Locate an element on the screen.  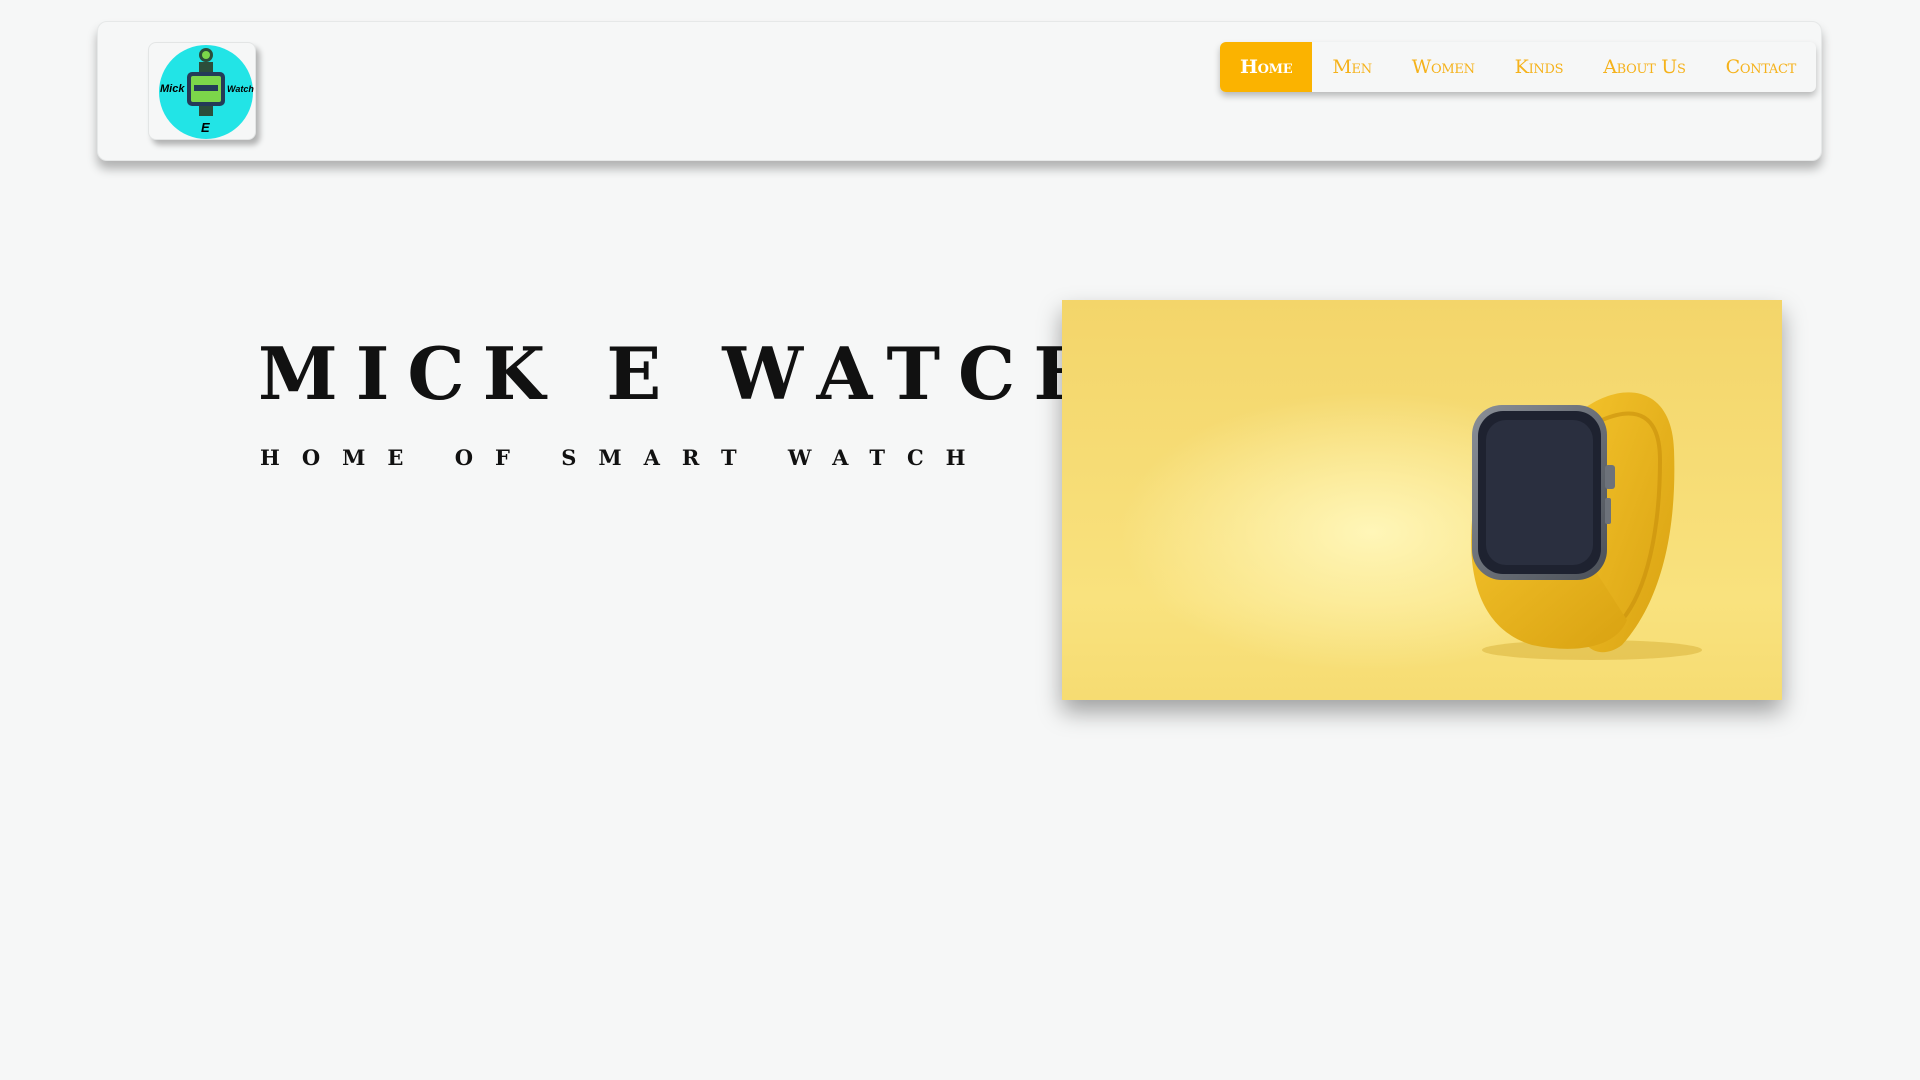
nav-item-home: Home is located at coordinates (1266, 67).